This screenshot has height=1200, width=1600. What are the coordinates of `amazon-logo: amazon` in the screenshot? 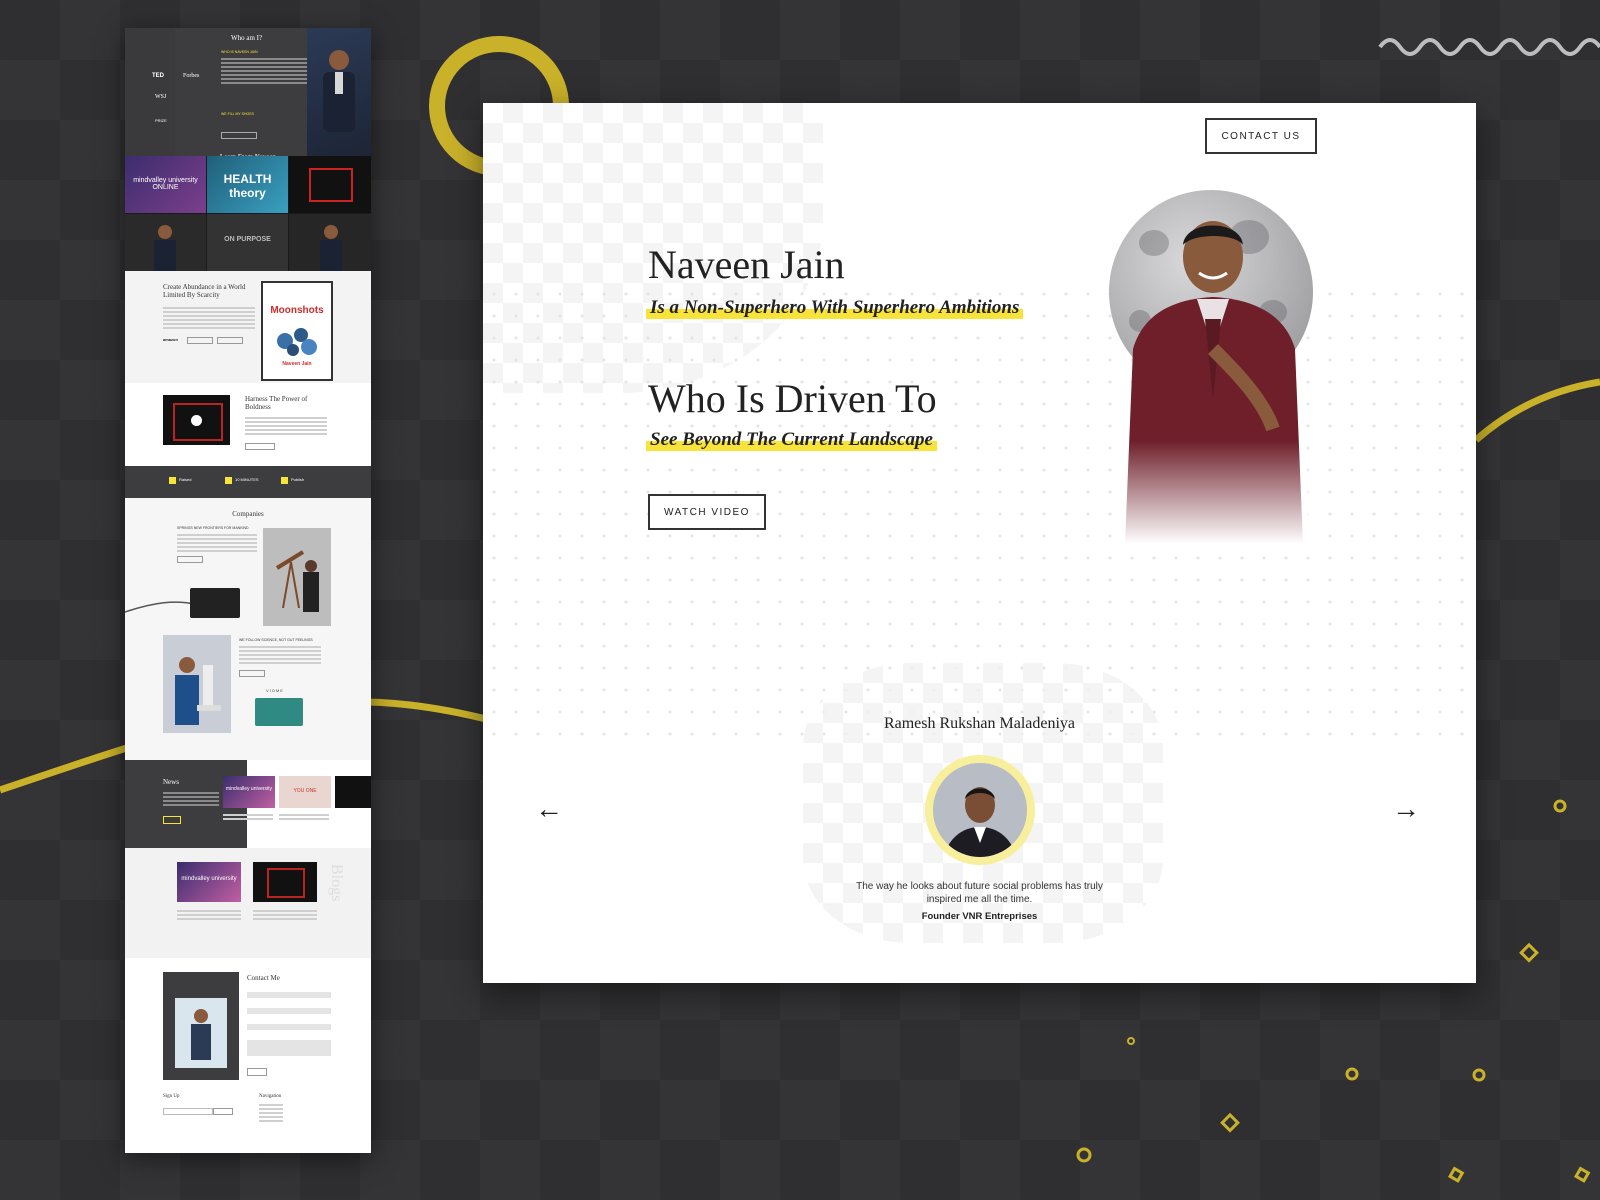 It's located at (170, 339).